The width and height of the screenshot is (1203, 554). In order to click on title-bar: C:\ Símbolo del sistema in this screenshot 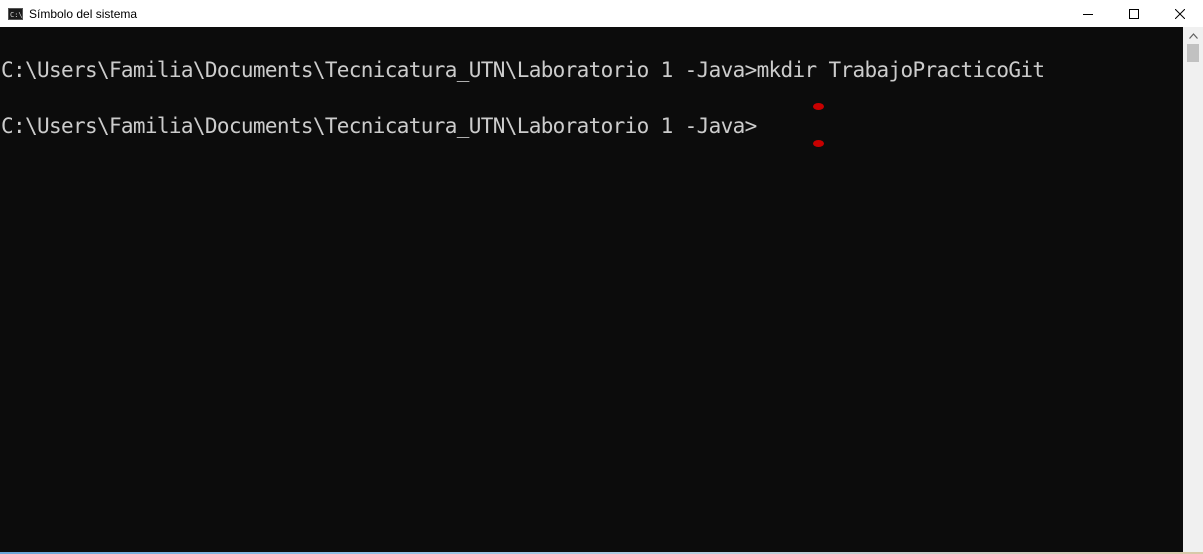, I will do `click(601, 13)`.